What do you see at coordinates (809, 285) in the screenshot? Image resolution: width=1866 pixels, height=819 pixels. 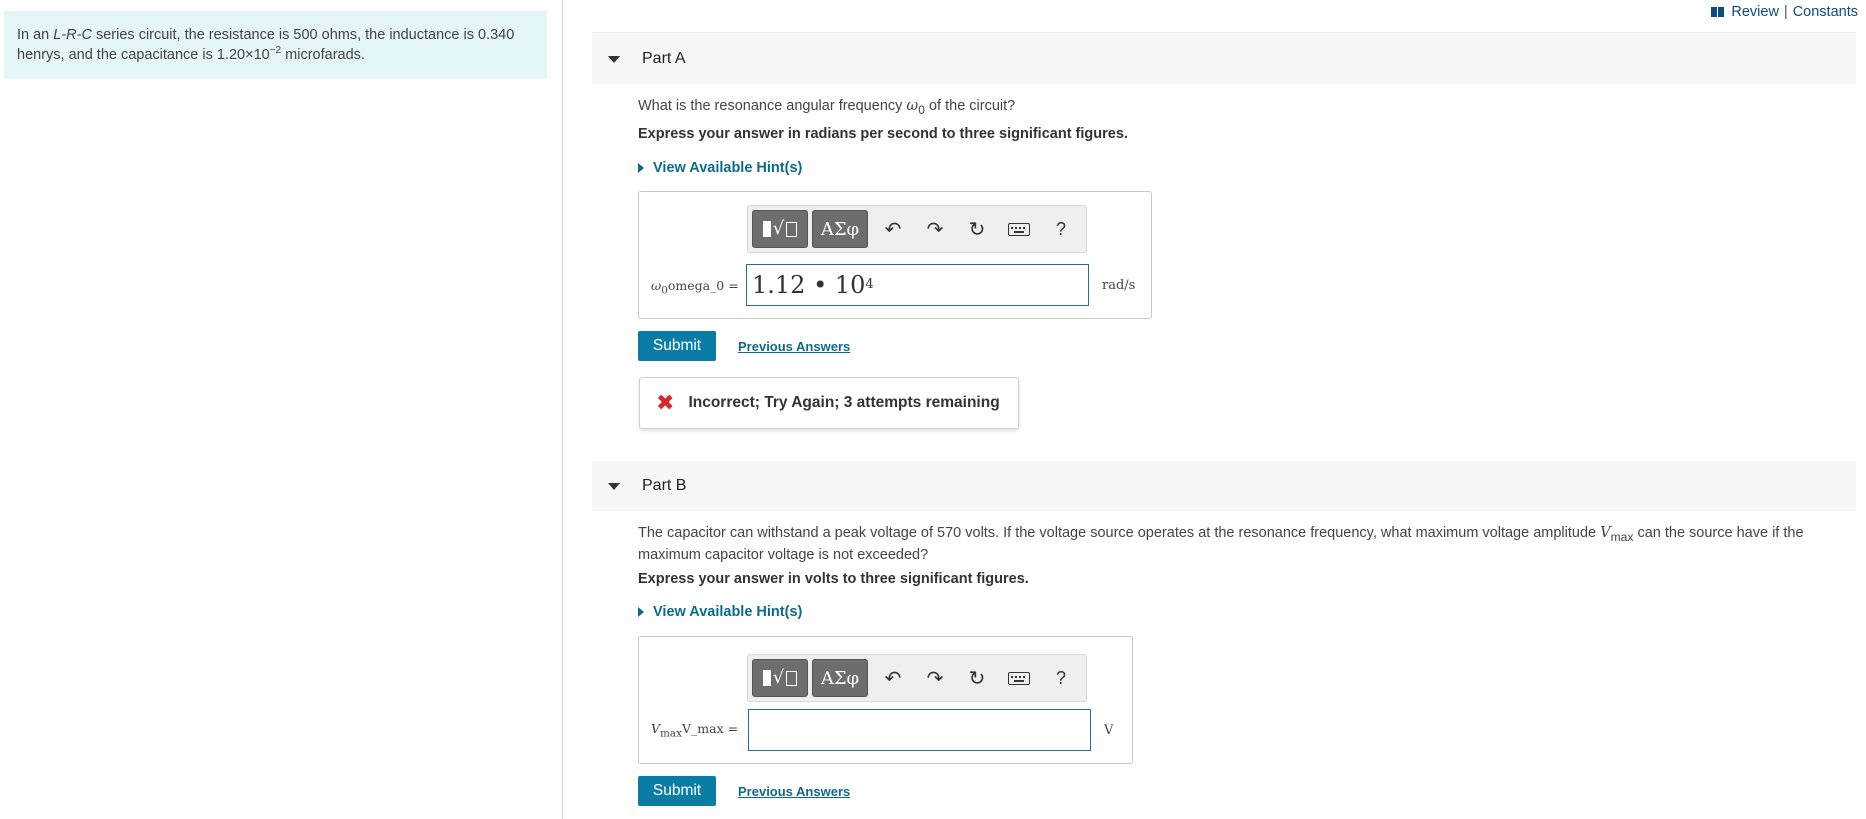 I see `part-a-answer-mantissa: 1.12 • 10` at bounding box center [809, 285].